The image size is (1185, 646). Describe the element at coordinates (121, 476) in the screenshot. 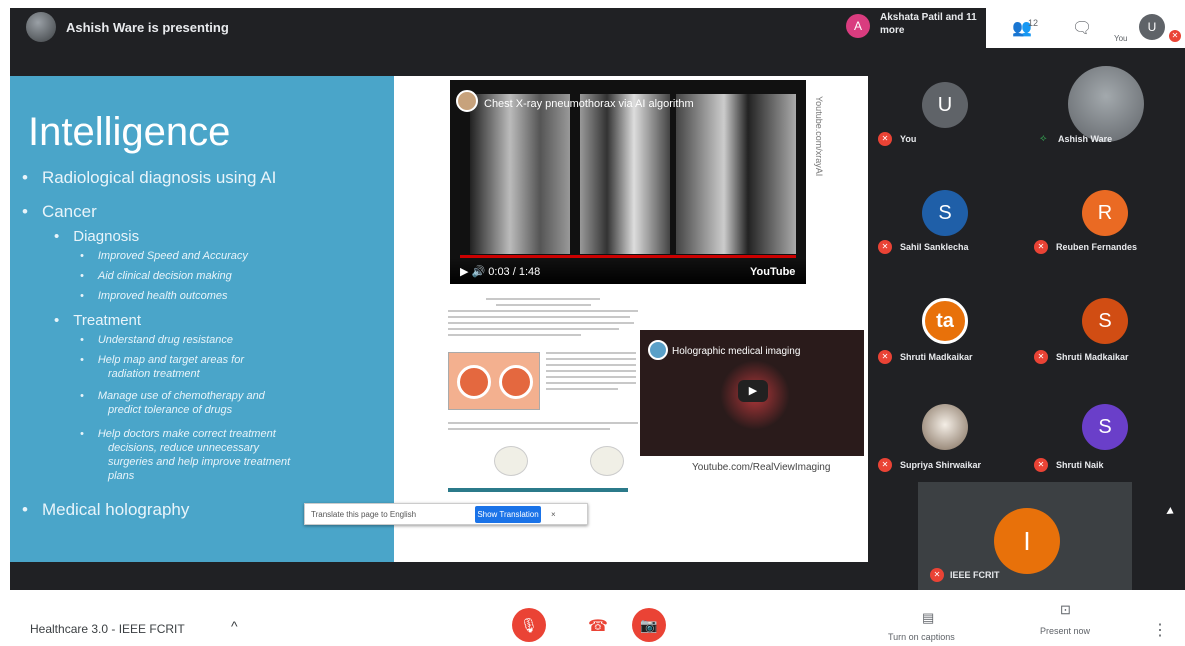

I see `bullet-doctors-4: plans` at that location.